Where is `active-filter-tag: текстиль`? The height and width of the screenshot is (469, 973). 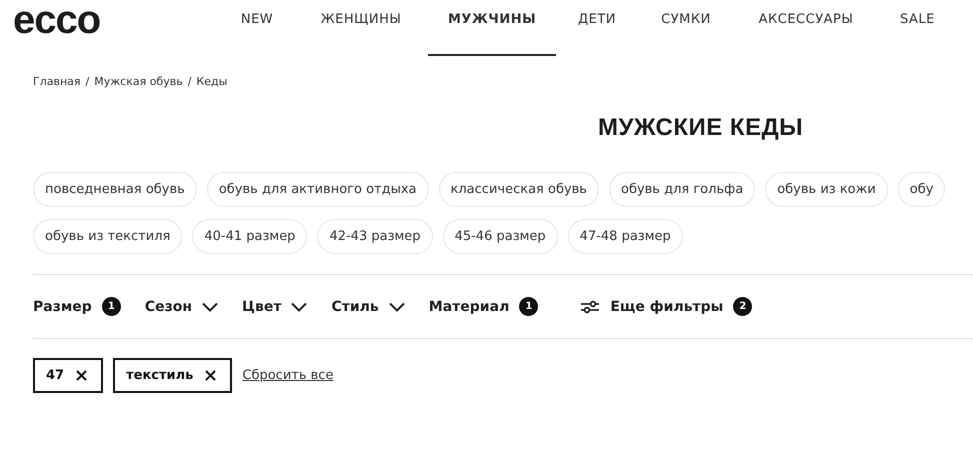 active-filter-tag: текстиль is located at coordinates (172, 375).